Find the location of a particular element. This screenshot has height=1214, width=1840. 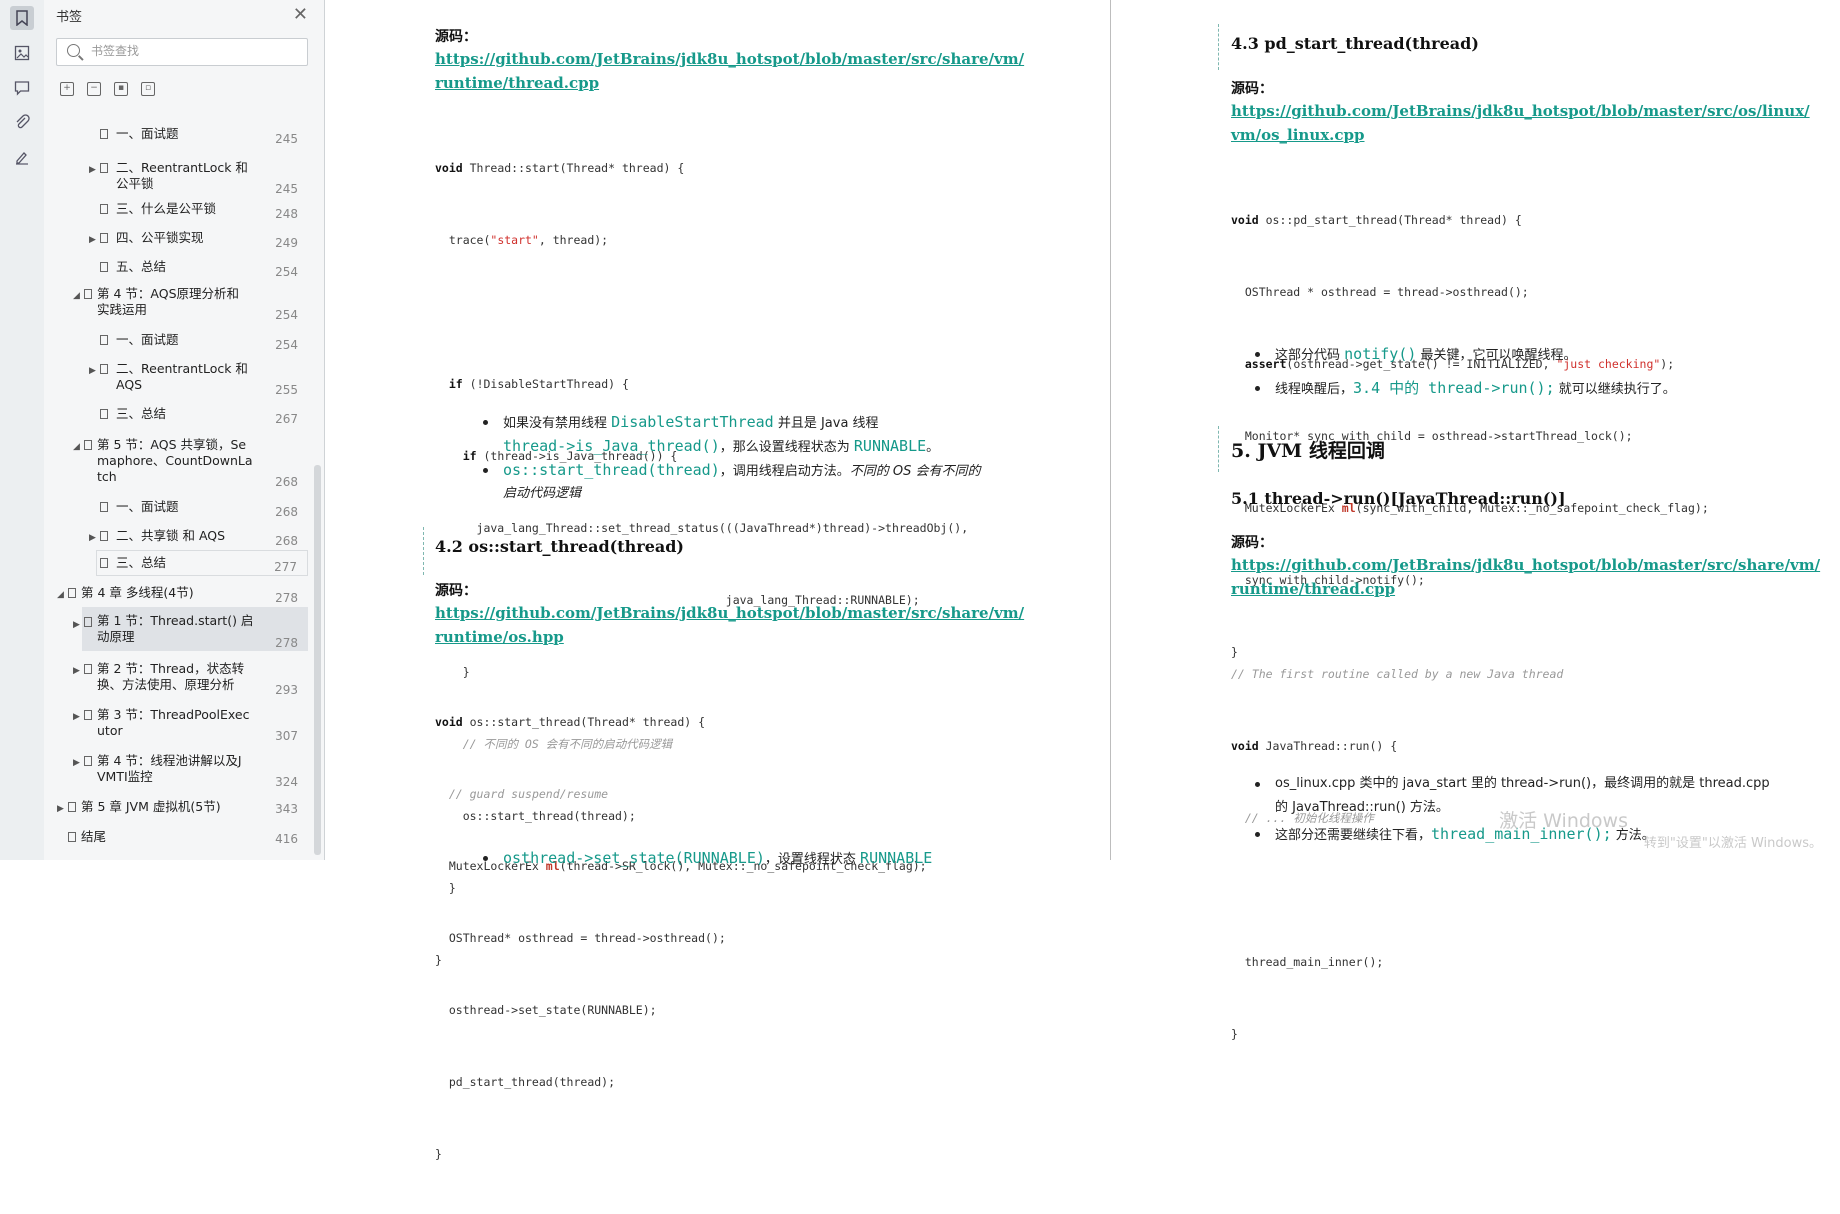

tree-item: 三、什么是公平锁 248 is located at coordinates (178, 210).